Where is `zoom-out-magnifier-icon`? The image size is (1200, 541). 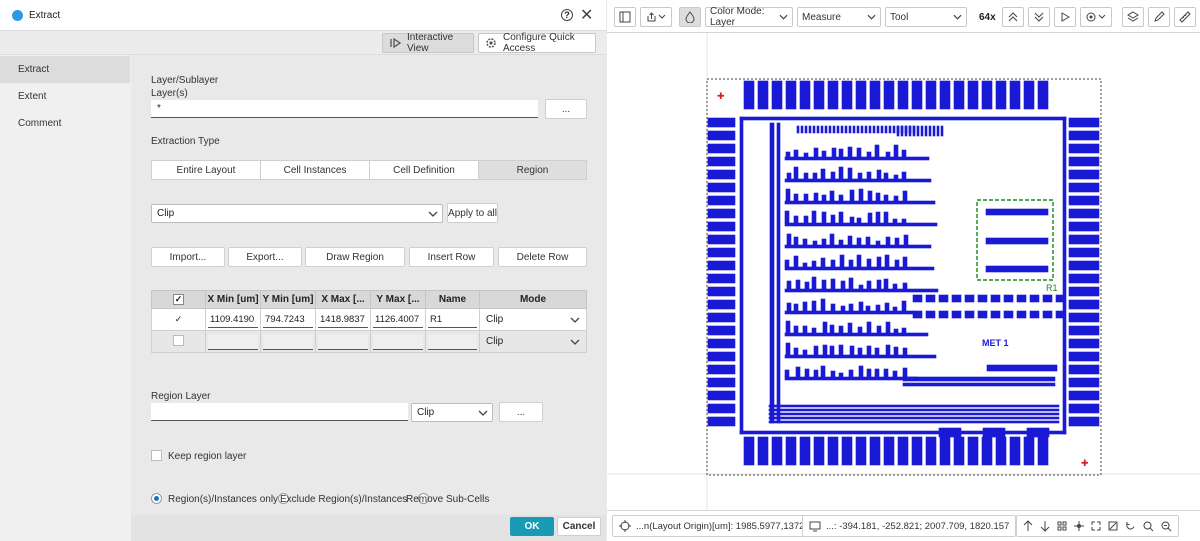 zoom-out-magnifier-icon is located at coordinates (1166, 526).